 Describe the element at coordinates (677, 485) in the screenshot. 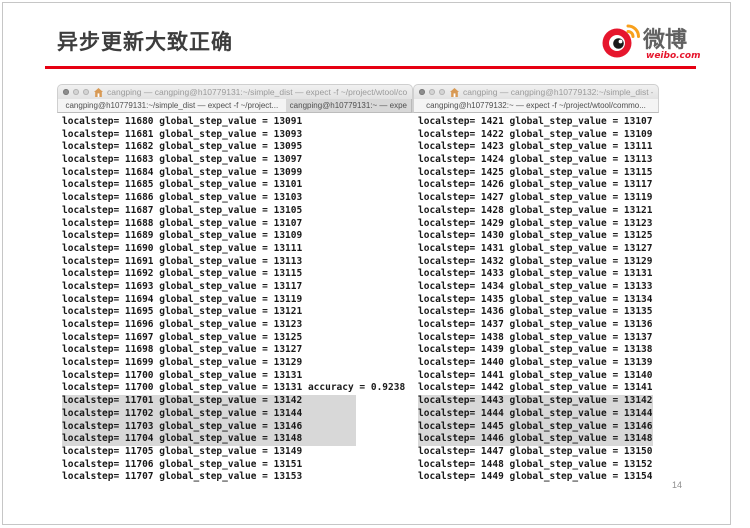

I see `page-number: 14` at that location.